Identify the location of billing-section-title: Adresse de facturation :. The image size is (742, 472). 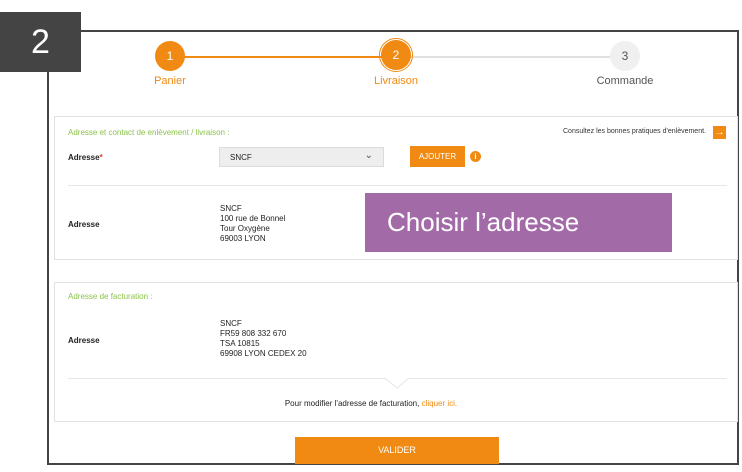
(110, 296).